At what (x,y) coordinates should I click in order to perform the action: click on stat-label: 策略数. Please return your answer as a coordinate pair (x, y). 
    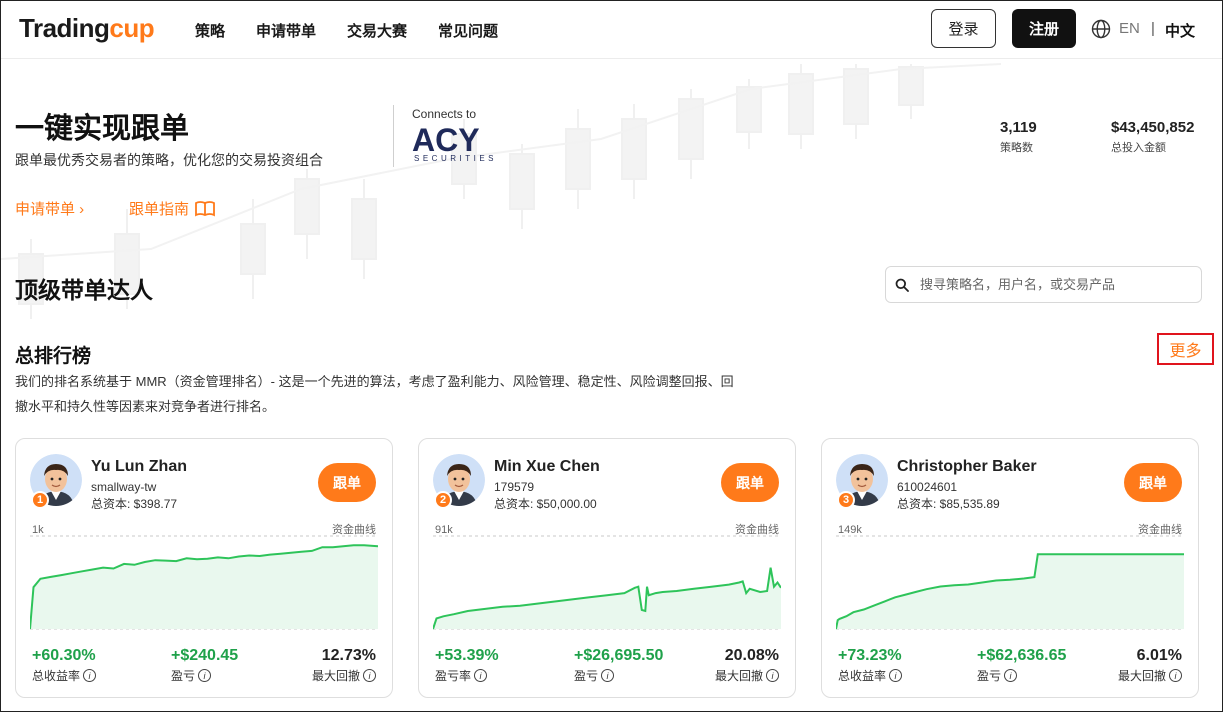
    Looking at the image, I should click on (1016, 148).